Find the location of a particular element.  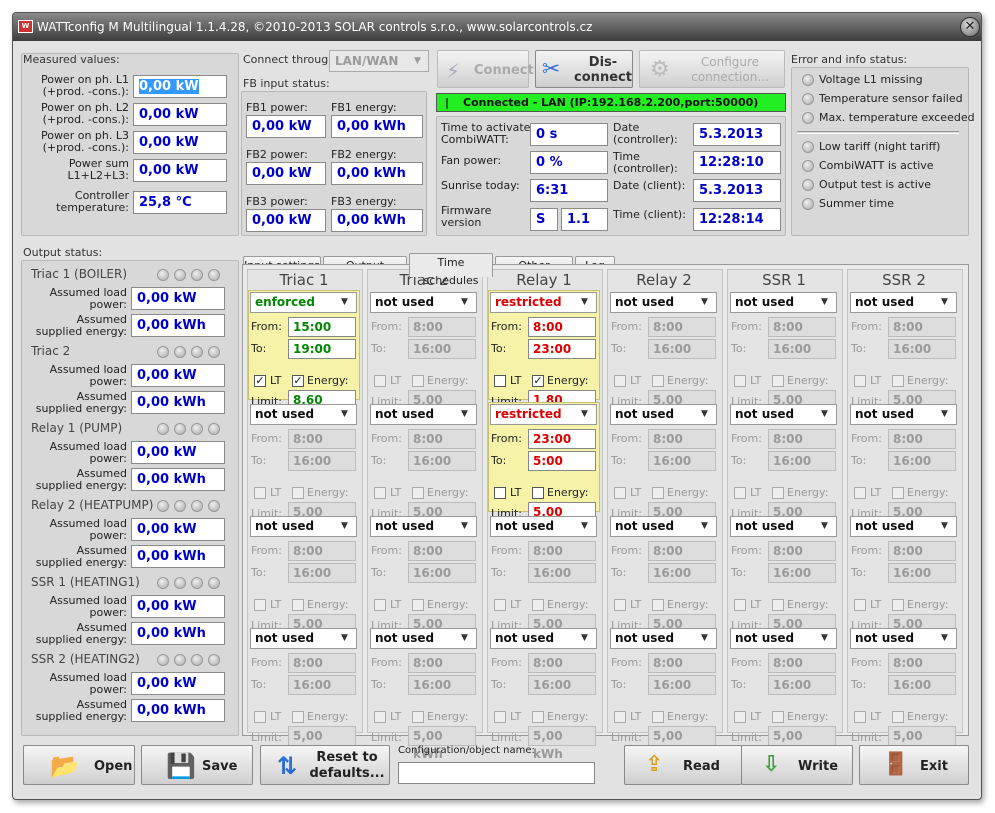

to-input-2-3: 16:00 is located at coordinates (562, 685).